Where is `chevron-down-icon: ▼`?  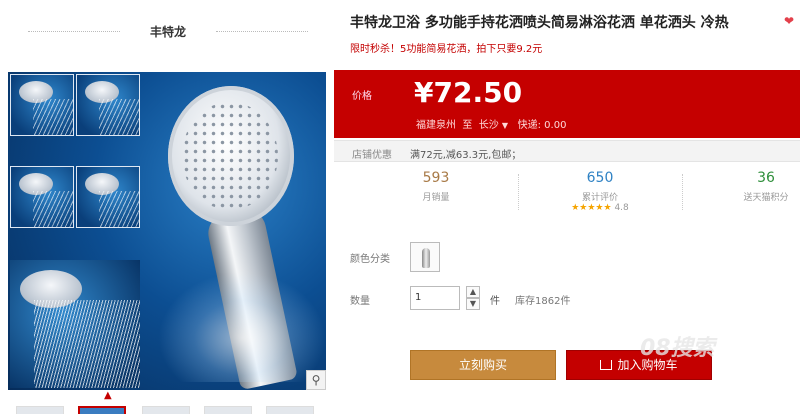
chevron-down-icon: ▼ is located at coordinates (505, 125).